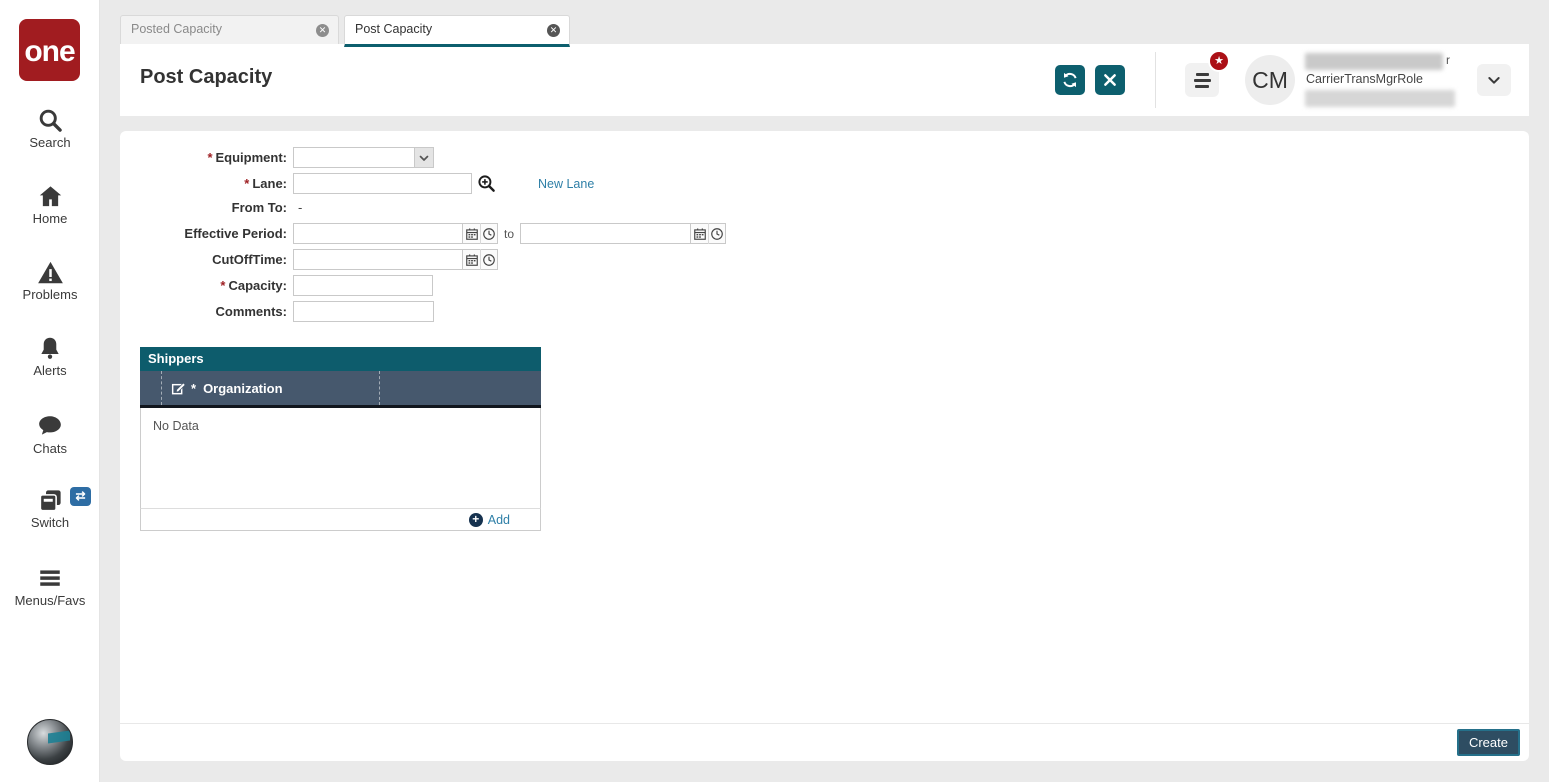 The height and width of the screenshot is (782, 1549). I want to click on add-shipper-link: Add, so click(499, 520).